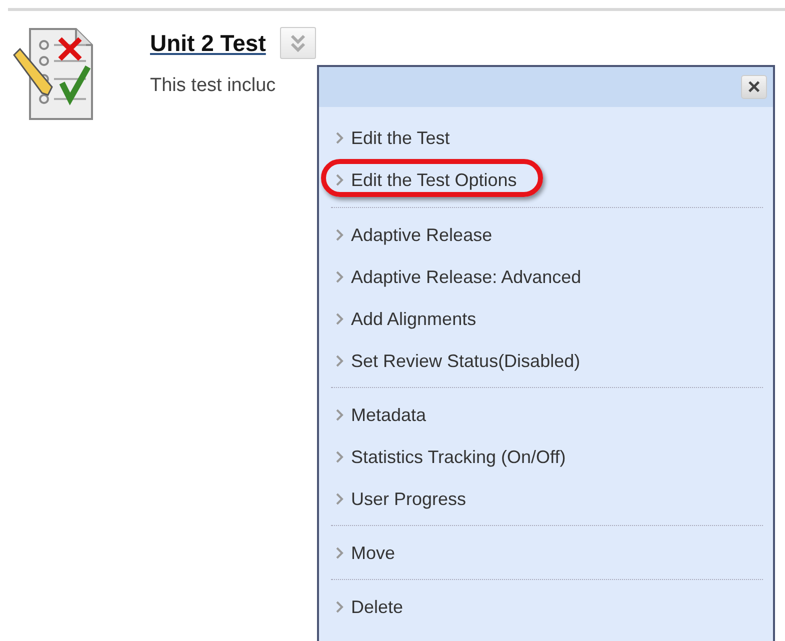  I want to click on menu-item: Statistics Tracking (On/Off), so click(450, 457).